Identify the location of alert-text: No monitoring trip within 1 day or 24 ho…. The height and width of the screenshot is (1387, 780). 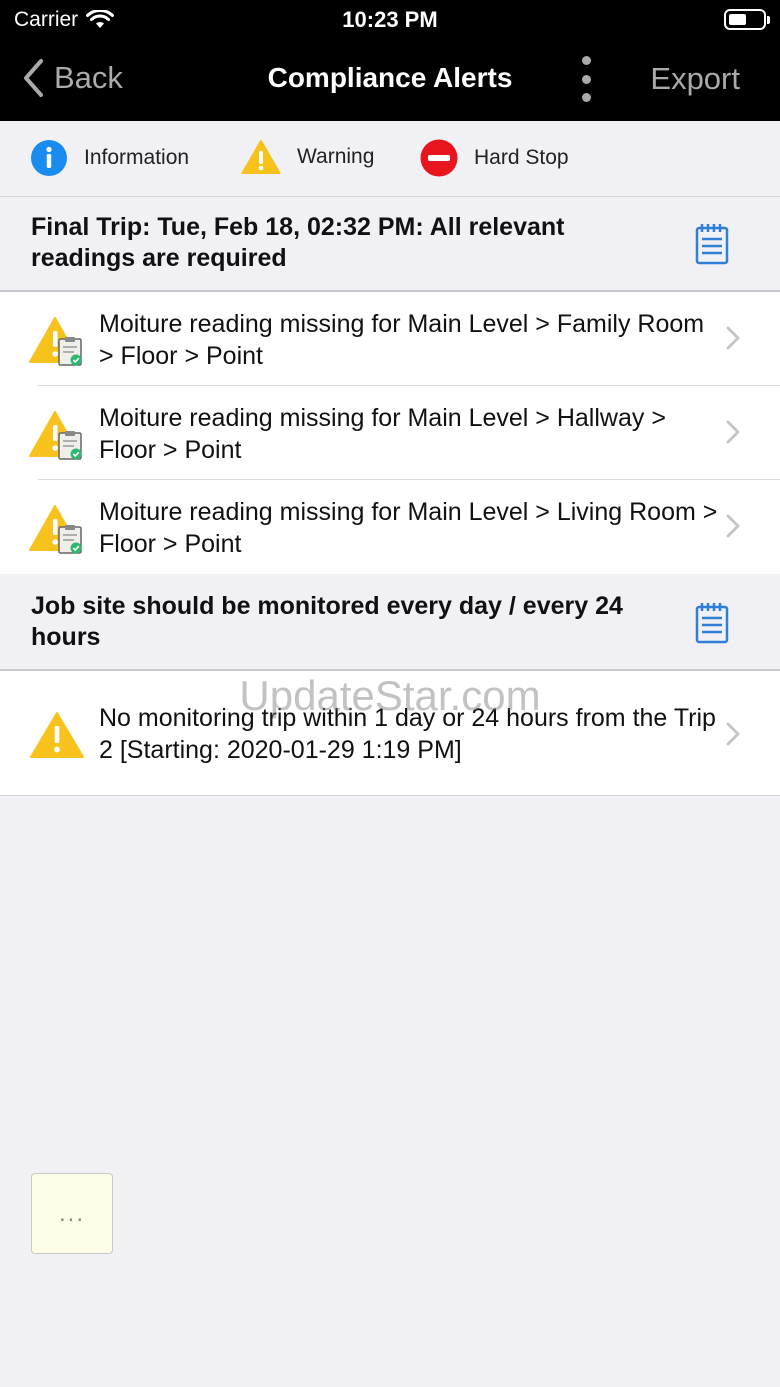
(407, 734).